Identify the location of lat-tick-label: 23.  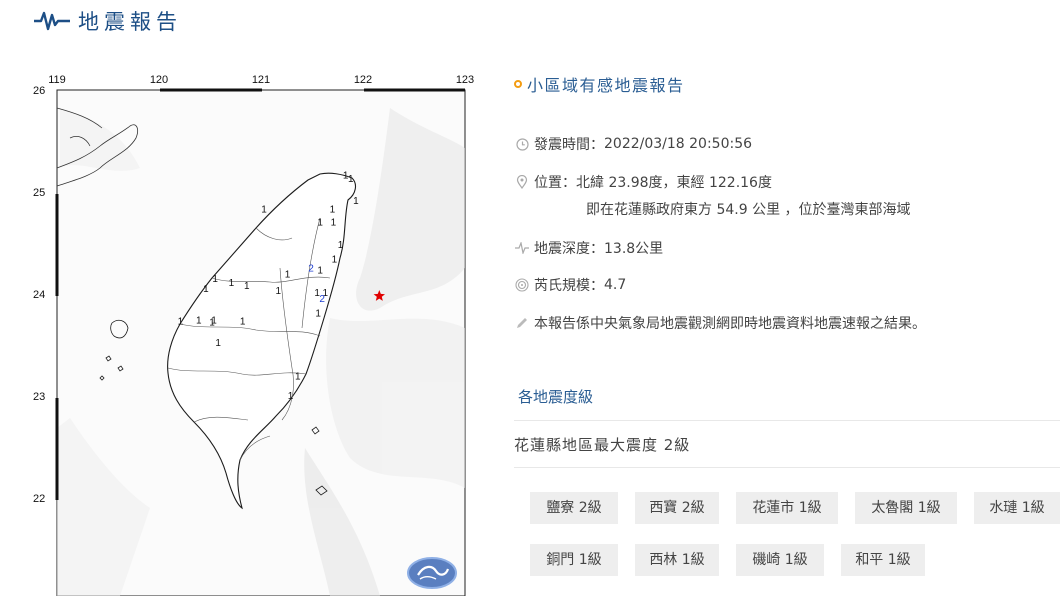
(39, 397).